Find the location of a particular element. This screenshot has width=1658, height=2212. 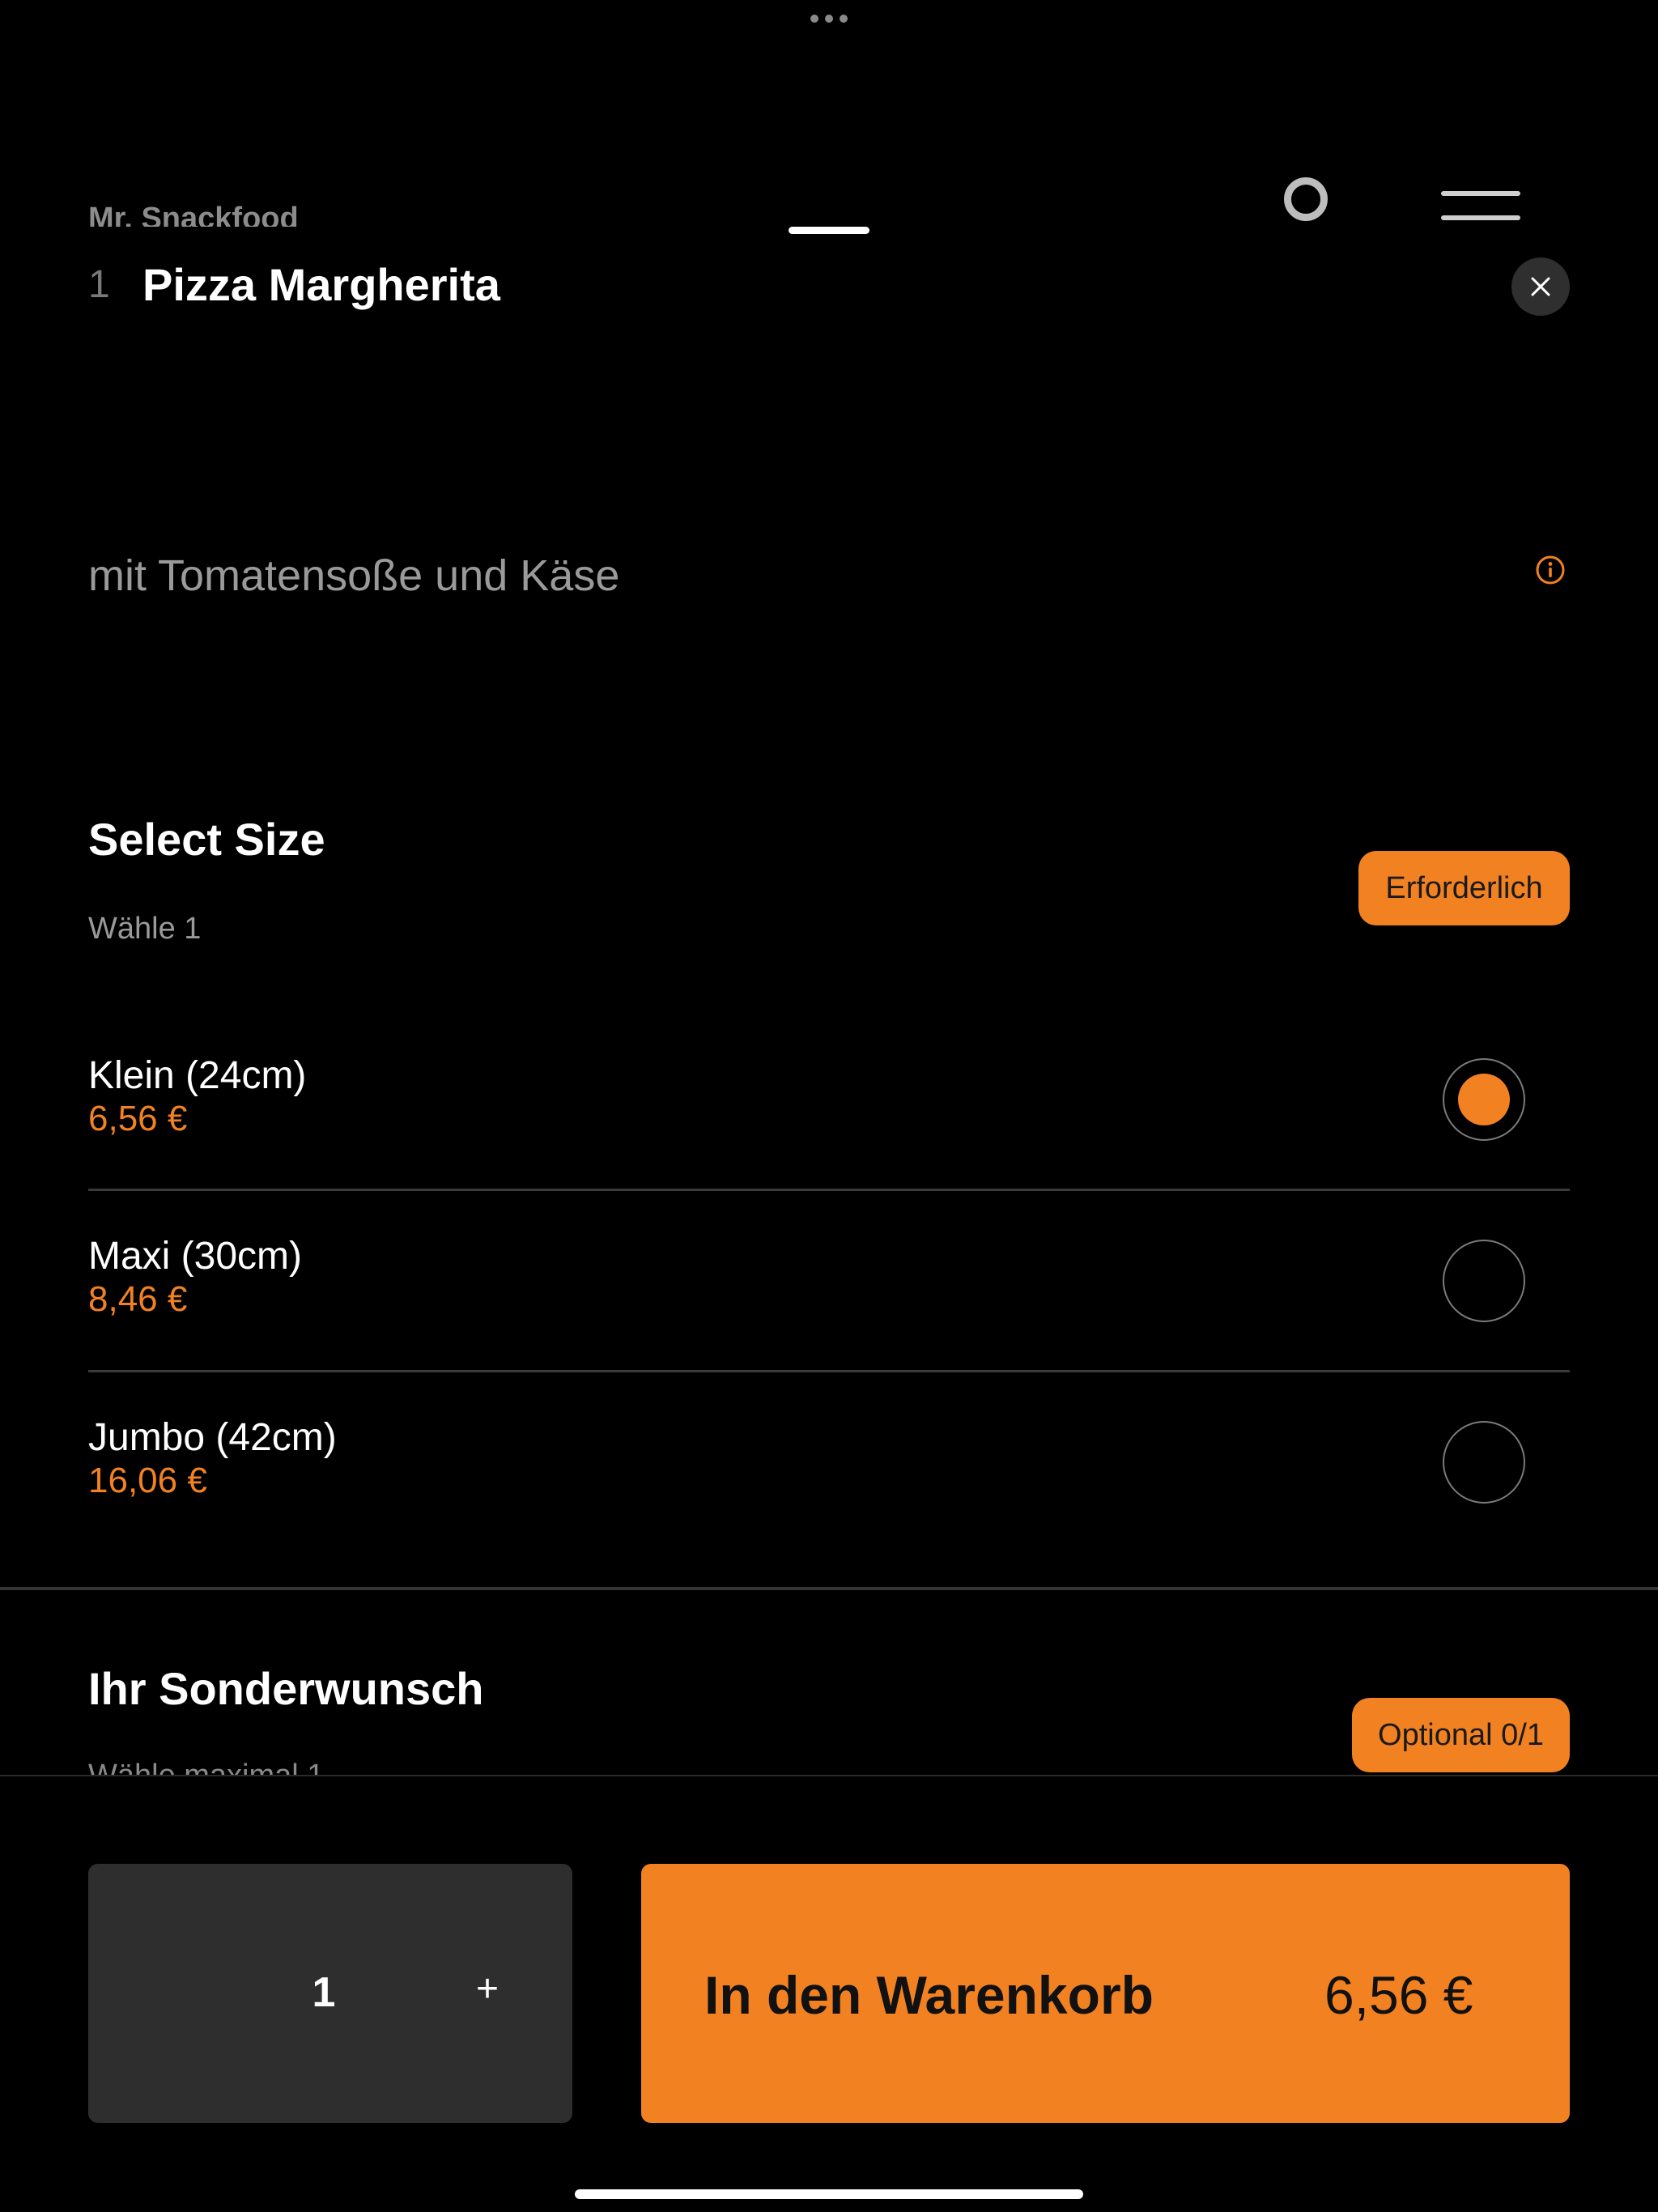

circle-icon is located at coordinates (1306, 199).